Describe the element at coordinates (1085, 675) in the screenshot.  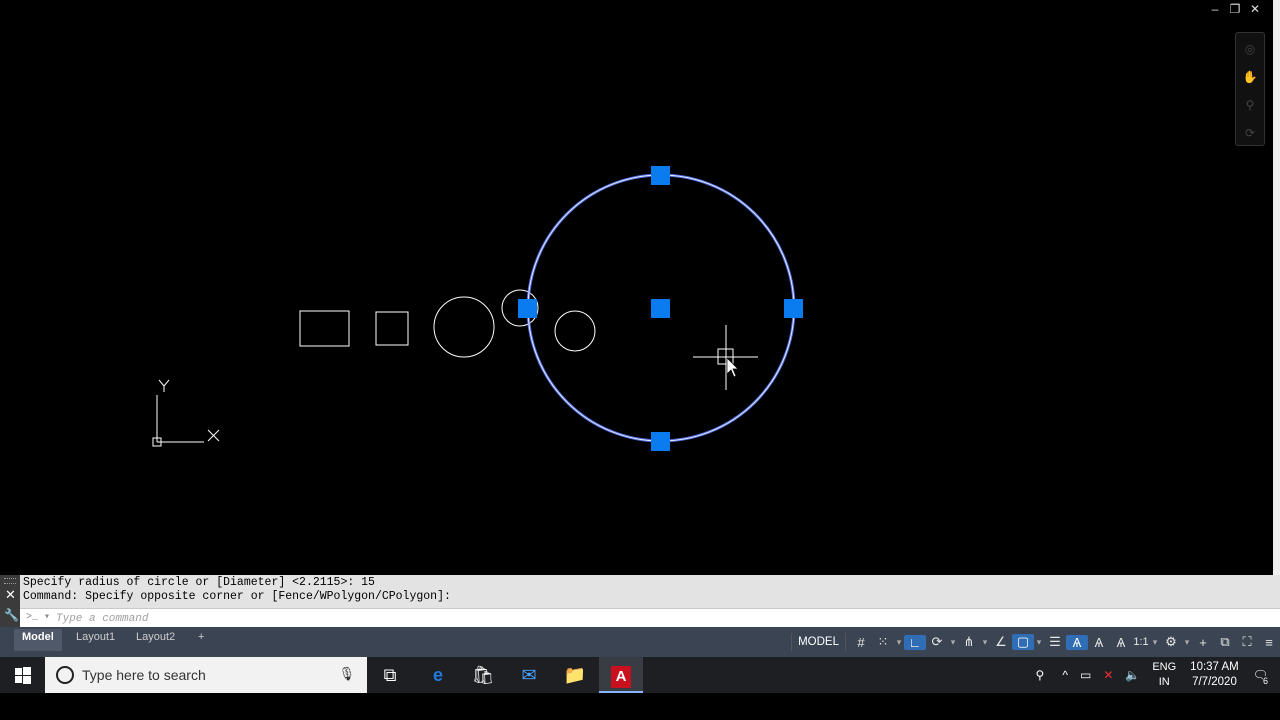
I see `battery-icon: ▭` at that location.